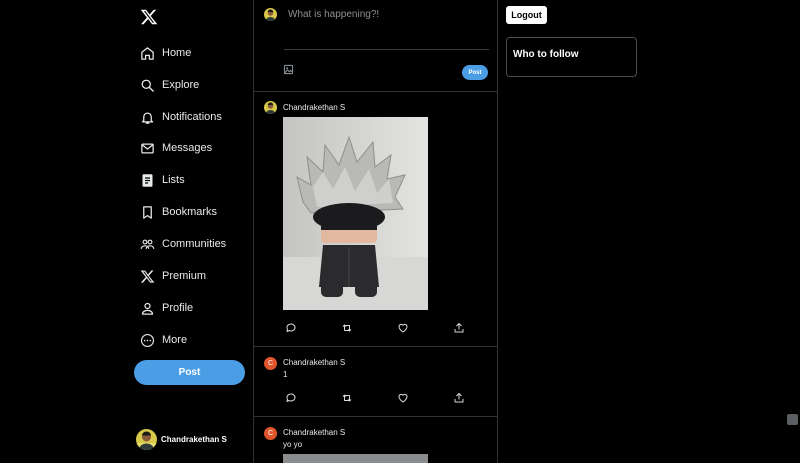 This screenshot has height=463, width=800. I want to click on account-switcher: Chandrakethan S, so click(181, 439).